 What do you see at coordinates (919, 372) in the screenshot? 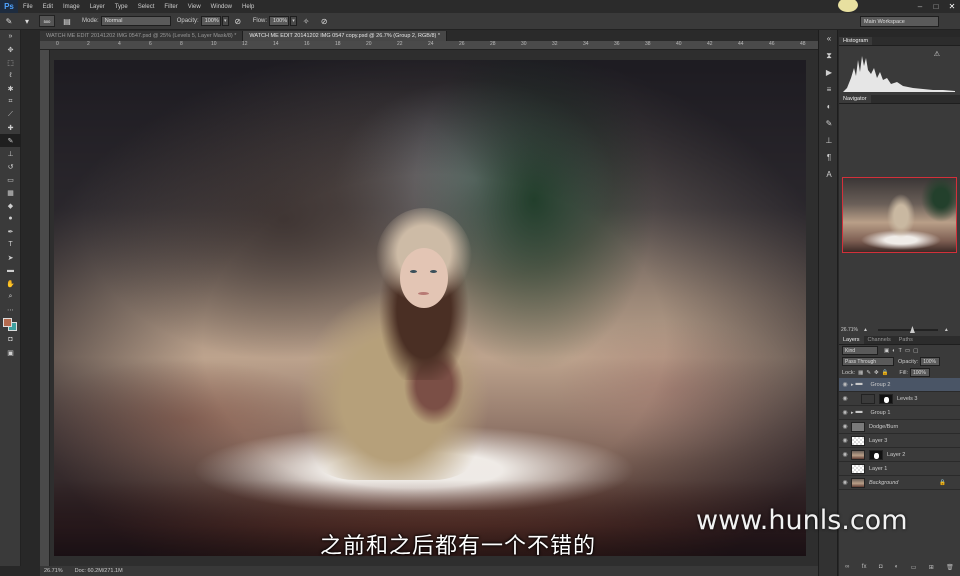
I see `layer-fill-input: 100%` at bounding box center [919, 372].